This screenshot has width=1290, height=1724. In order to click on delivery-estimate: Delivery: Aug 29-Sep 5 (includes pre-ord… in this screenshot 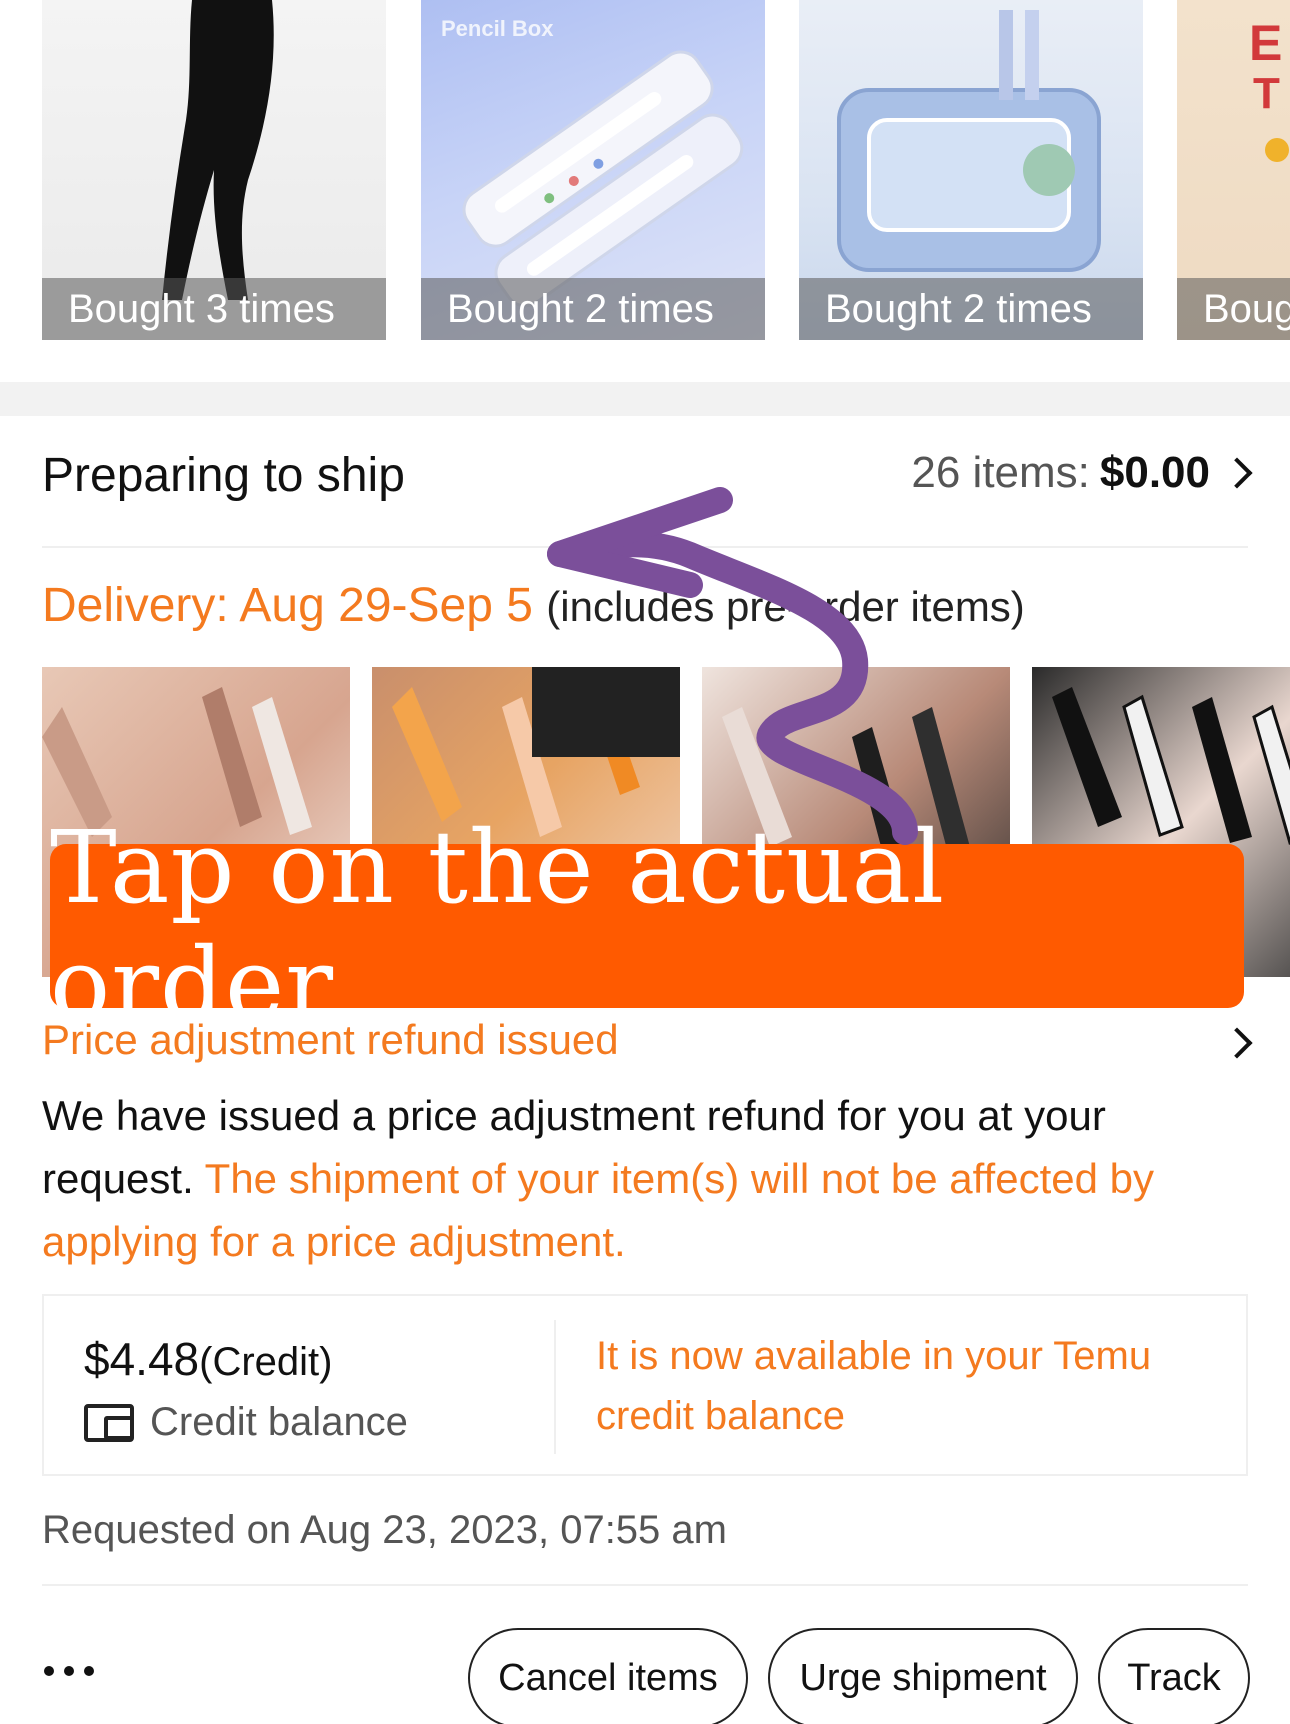, I will do `click(533, 605)`.